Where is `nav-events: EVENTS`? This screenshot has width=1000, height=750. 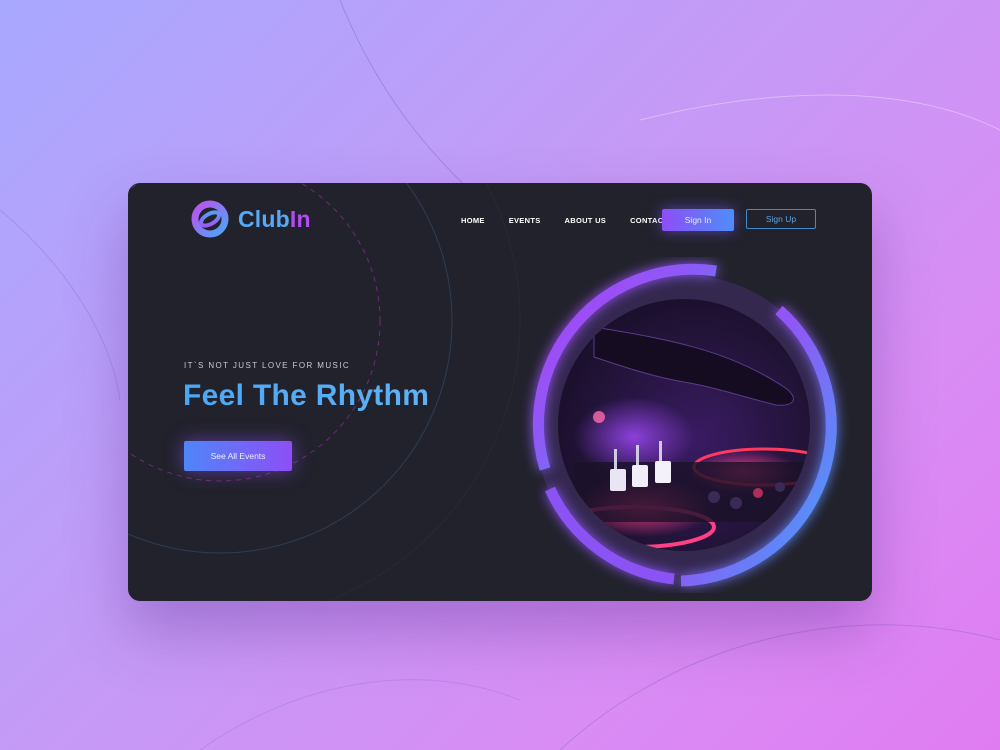 nav-events: EVENTS is located at coordinates (525, 220).